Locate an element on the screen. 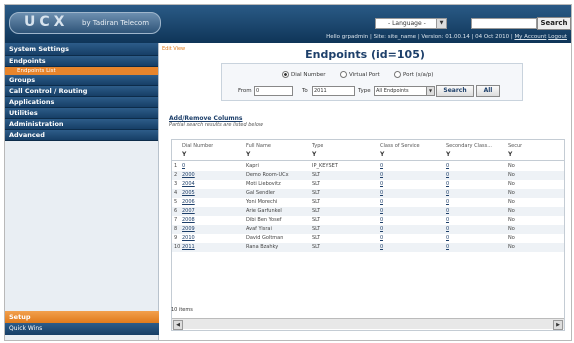  radio-unselected-icon is located at coordinates (397, 74).